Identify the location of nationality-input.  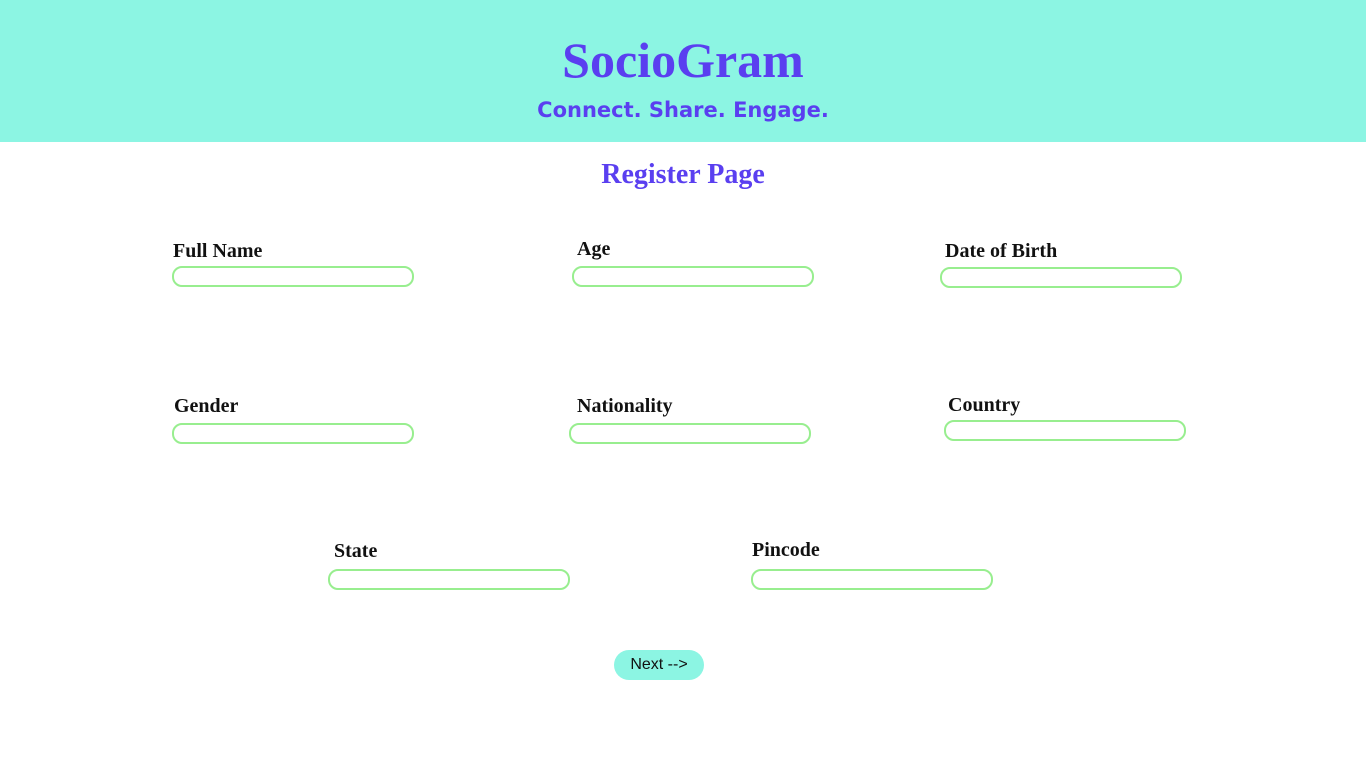
(690, 433).